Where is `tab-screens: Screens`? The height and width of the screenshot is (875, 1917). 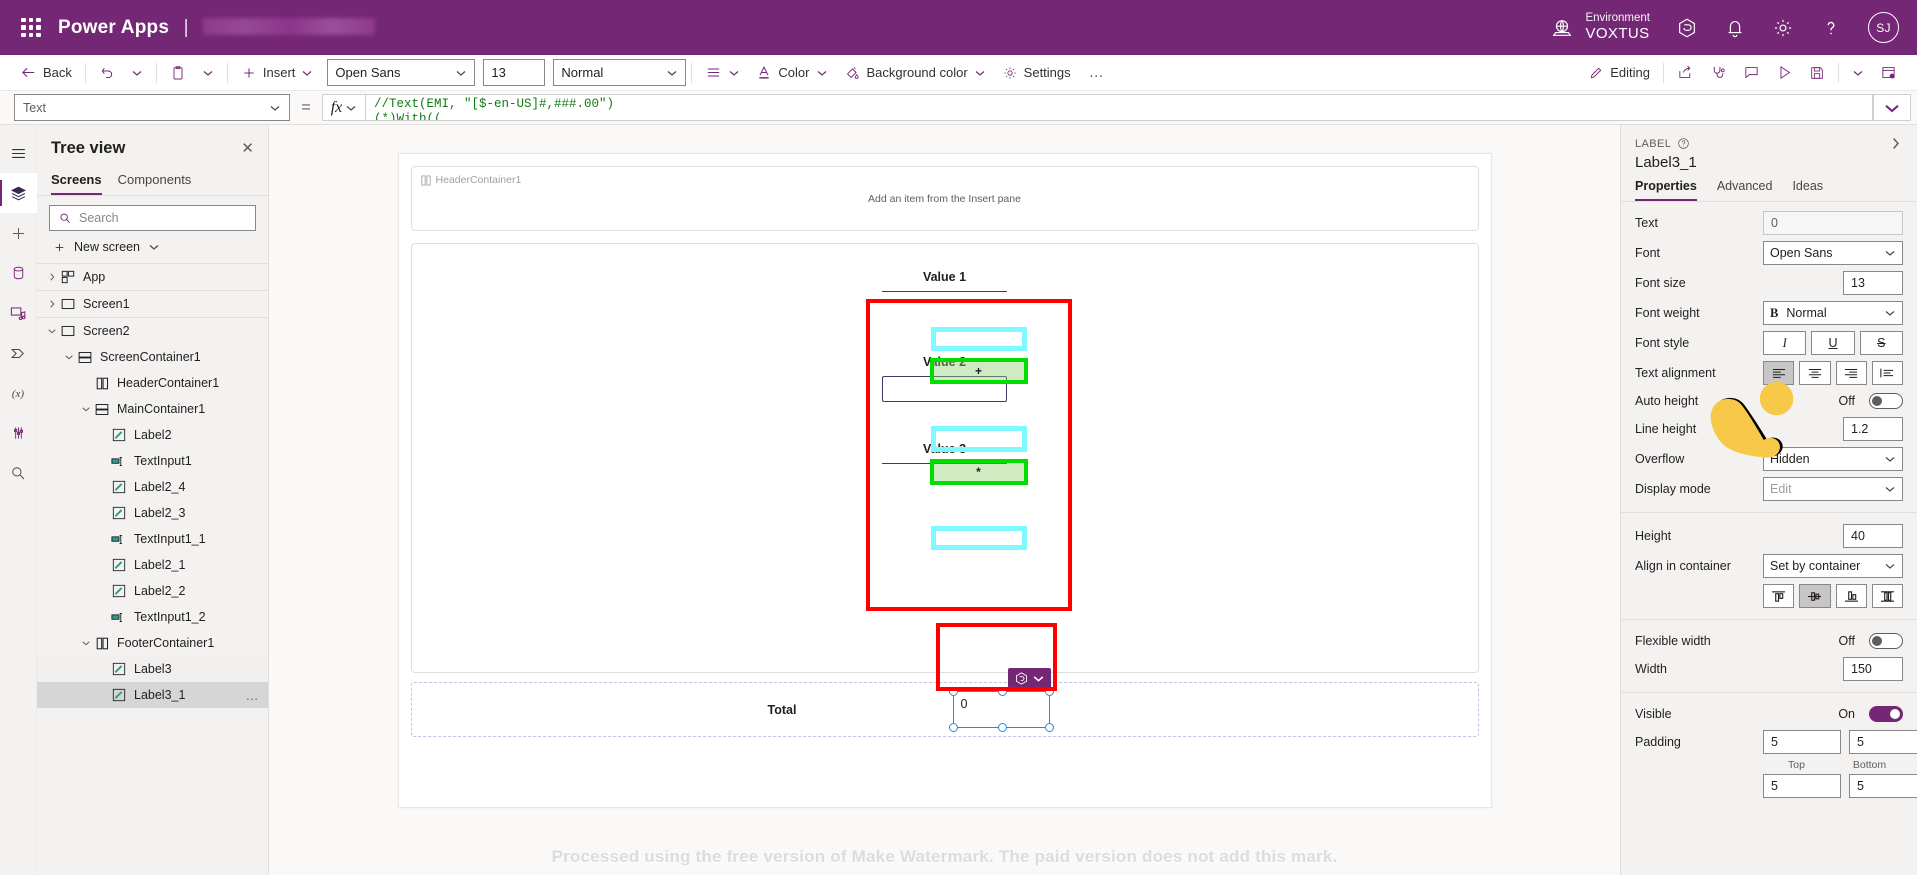 tab-screens: Screens is located at coordinates (76, 181).